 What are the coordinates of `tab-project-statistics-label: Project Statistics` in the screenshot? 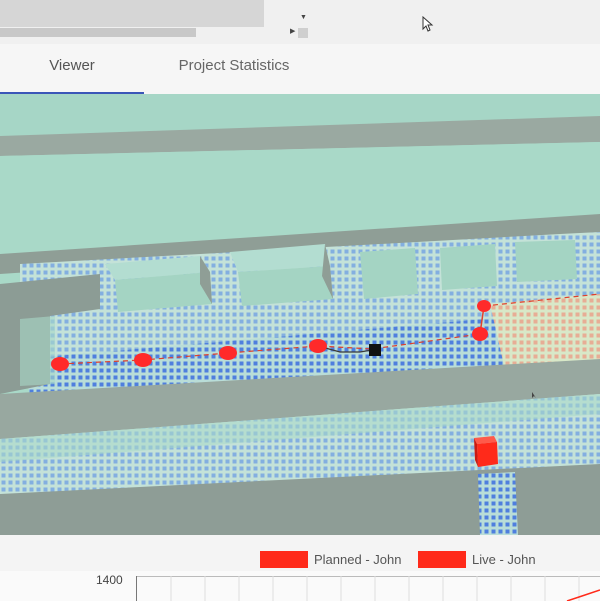 It's located at (234, 65).